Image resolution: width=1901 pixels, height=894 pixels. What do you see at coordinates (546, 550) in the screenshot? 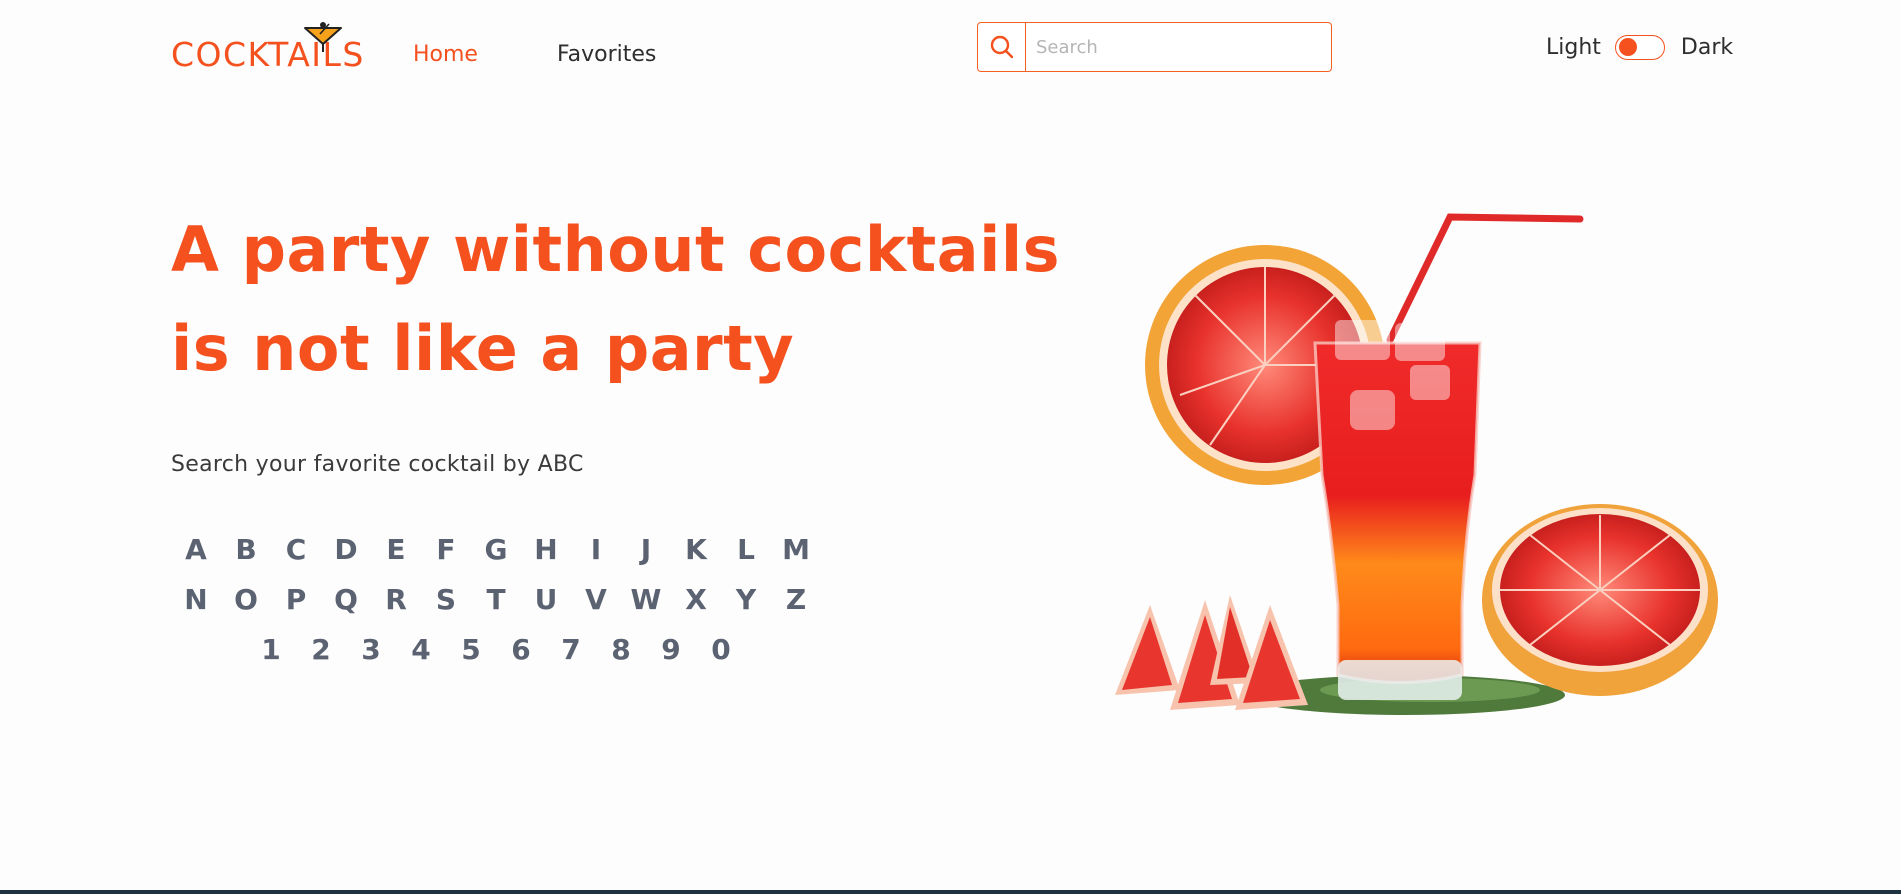
I see `abc-key-h: H` at bounding box center [546, 550].